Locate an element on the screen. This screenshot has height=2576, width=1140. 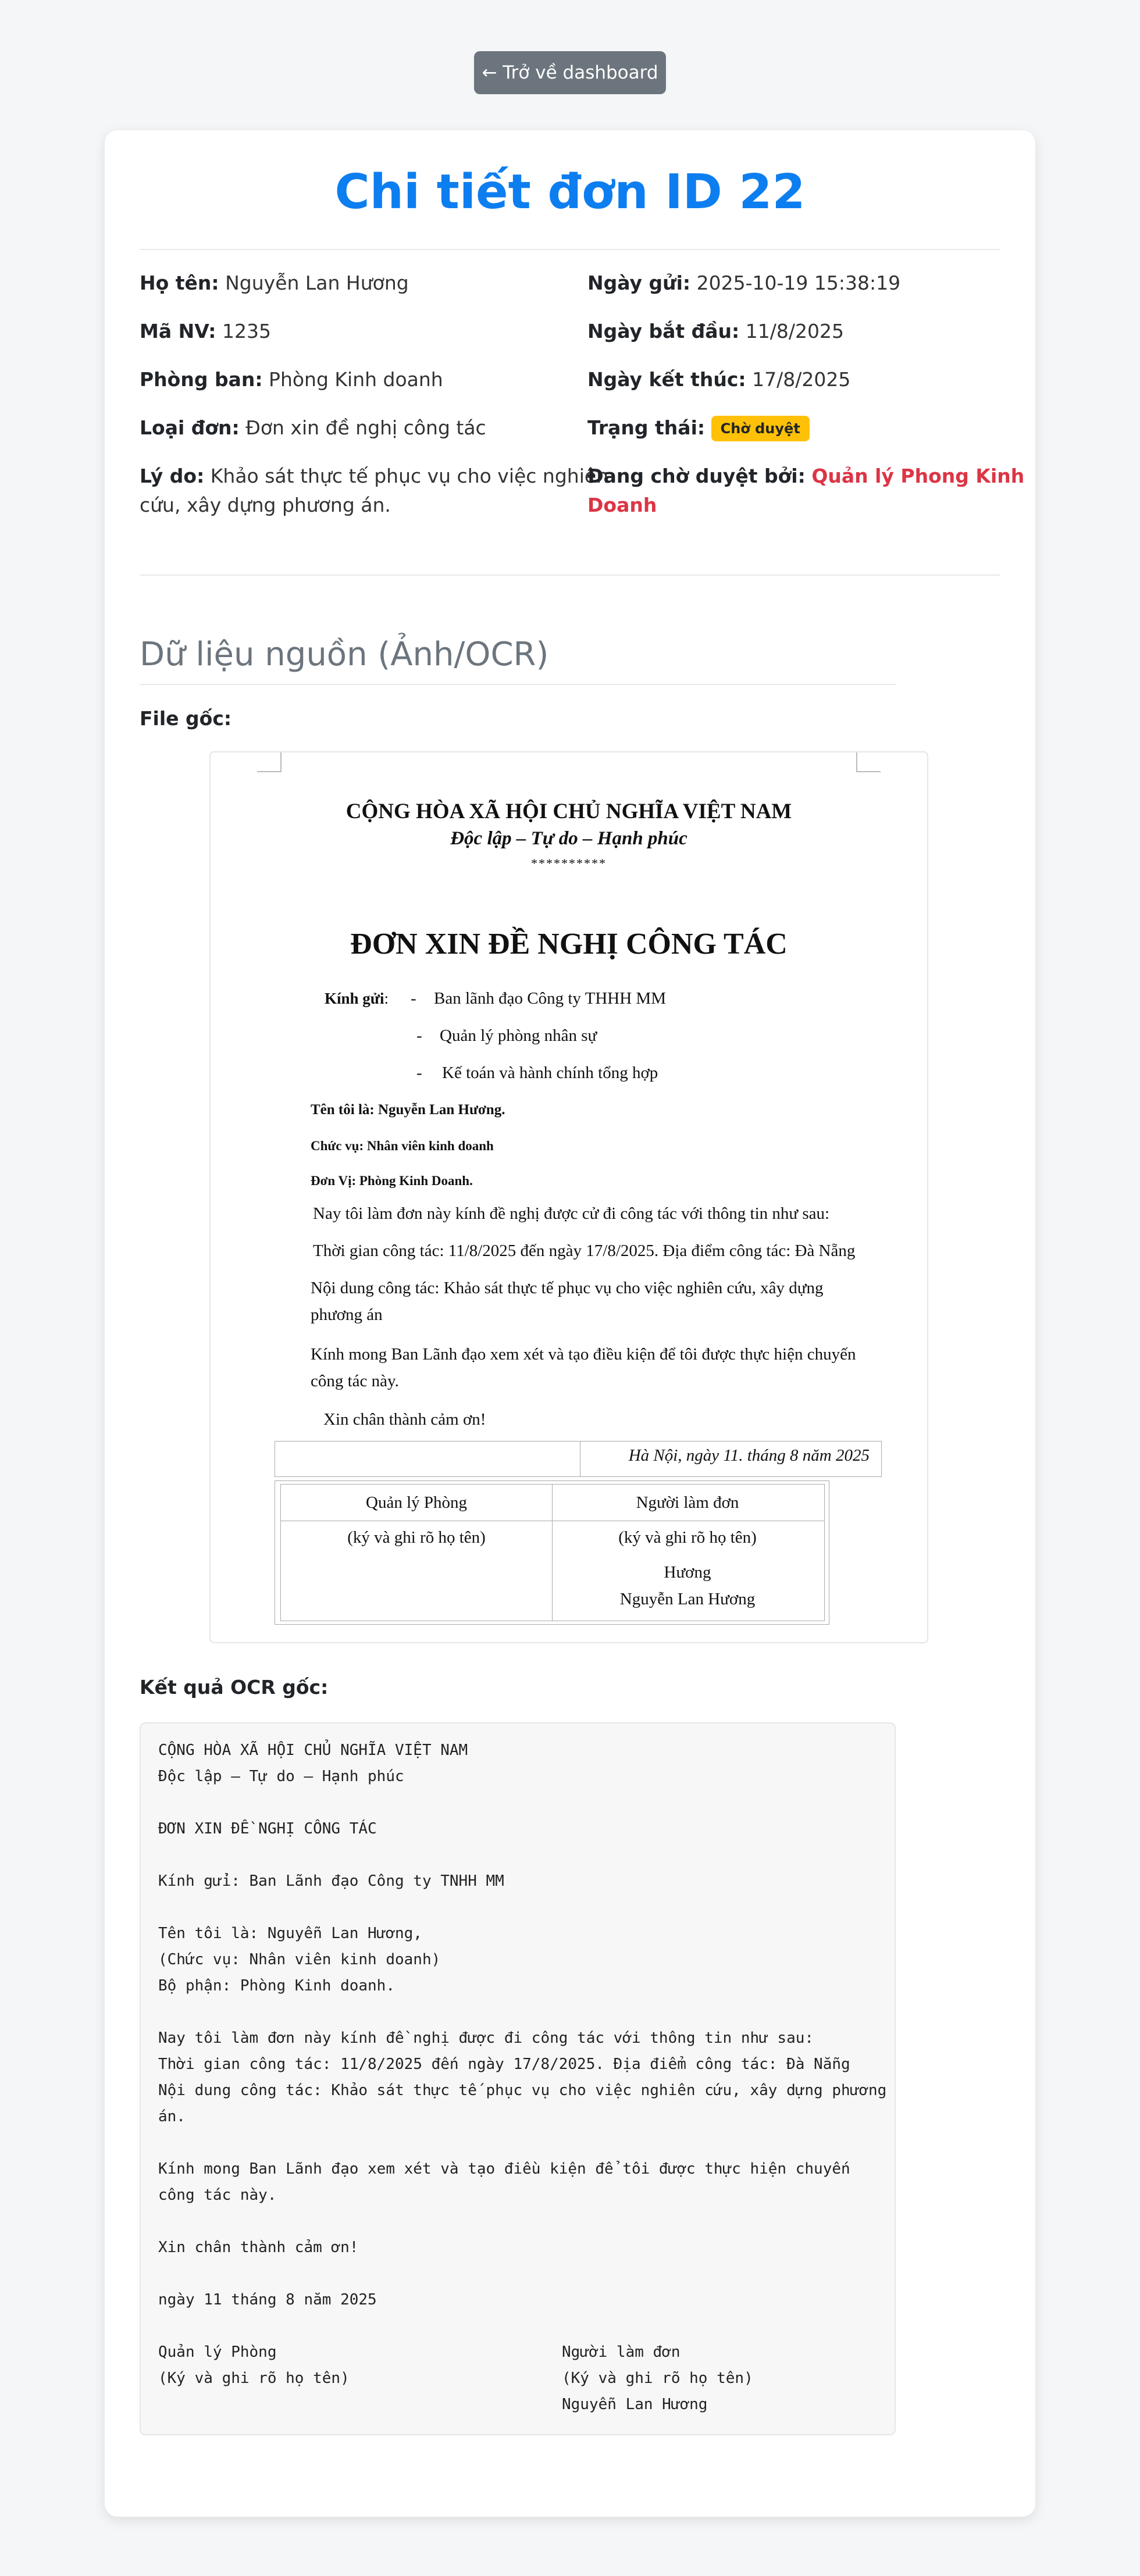
info-name: Họ tên: Nguyễn Lan Hương is located at coordinates (274, 284).